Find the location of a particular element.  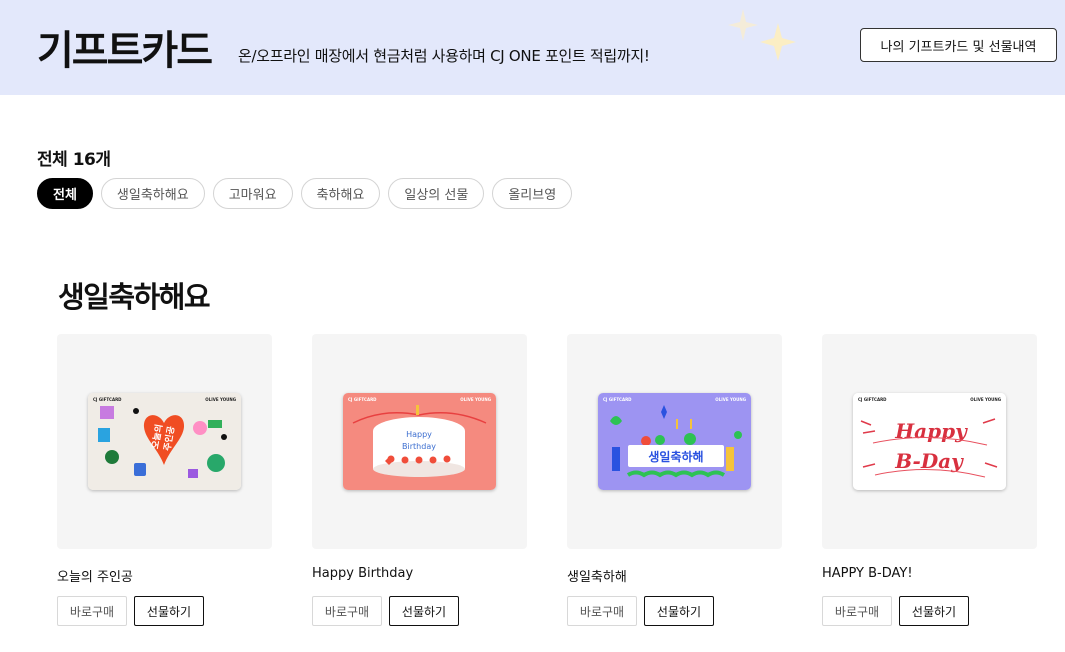

giftcard-image: CJ GIFTCARD OLIVE YOUNG Happy Birthday is located at coordinates (419, 441).